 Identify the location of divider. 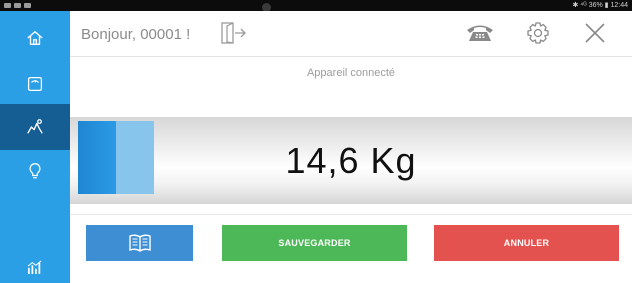
(351, 214).